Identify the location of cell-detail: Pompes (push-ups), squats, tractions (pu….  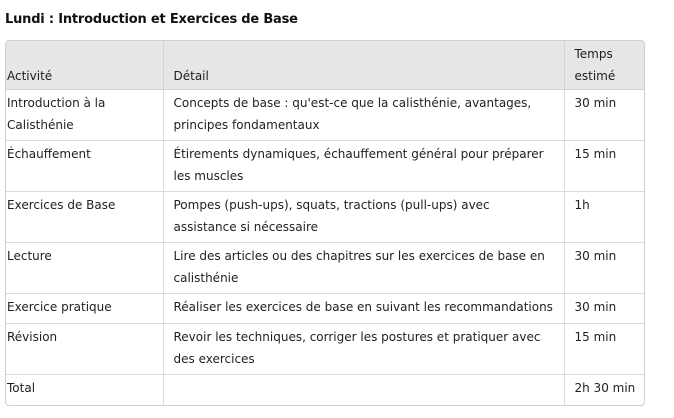
(363, 217).